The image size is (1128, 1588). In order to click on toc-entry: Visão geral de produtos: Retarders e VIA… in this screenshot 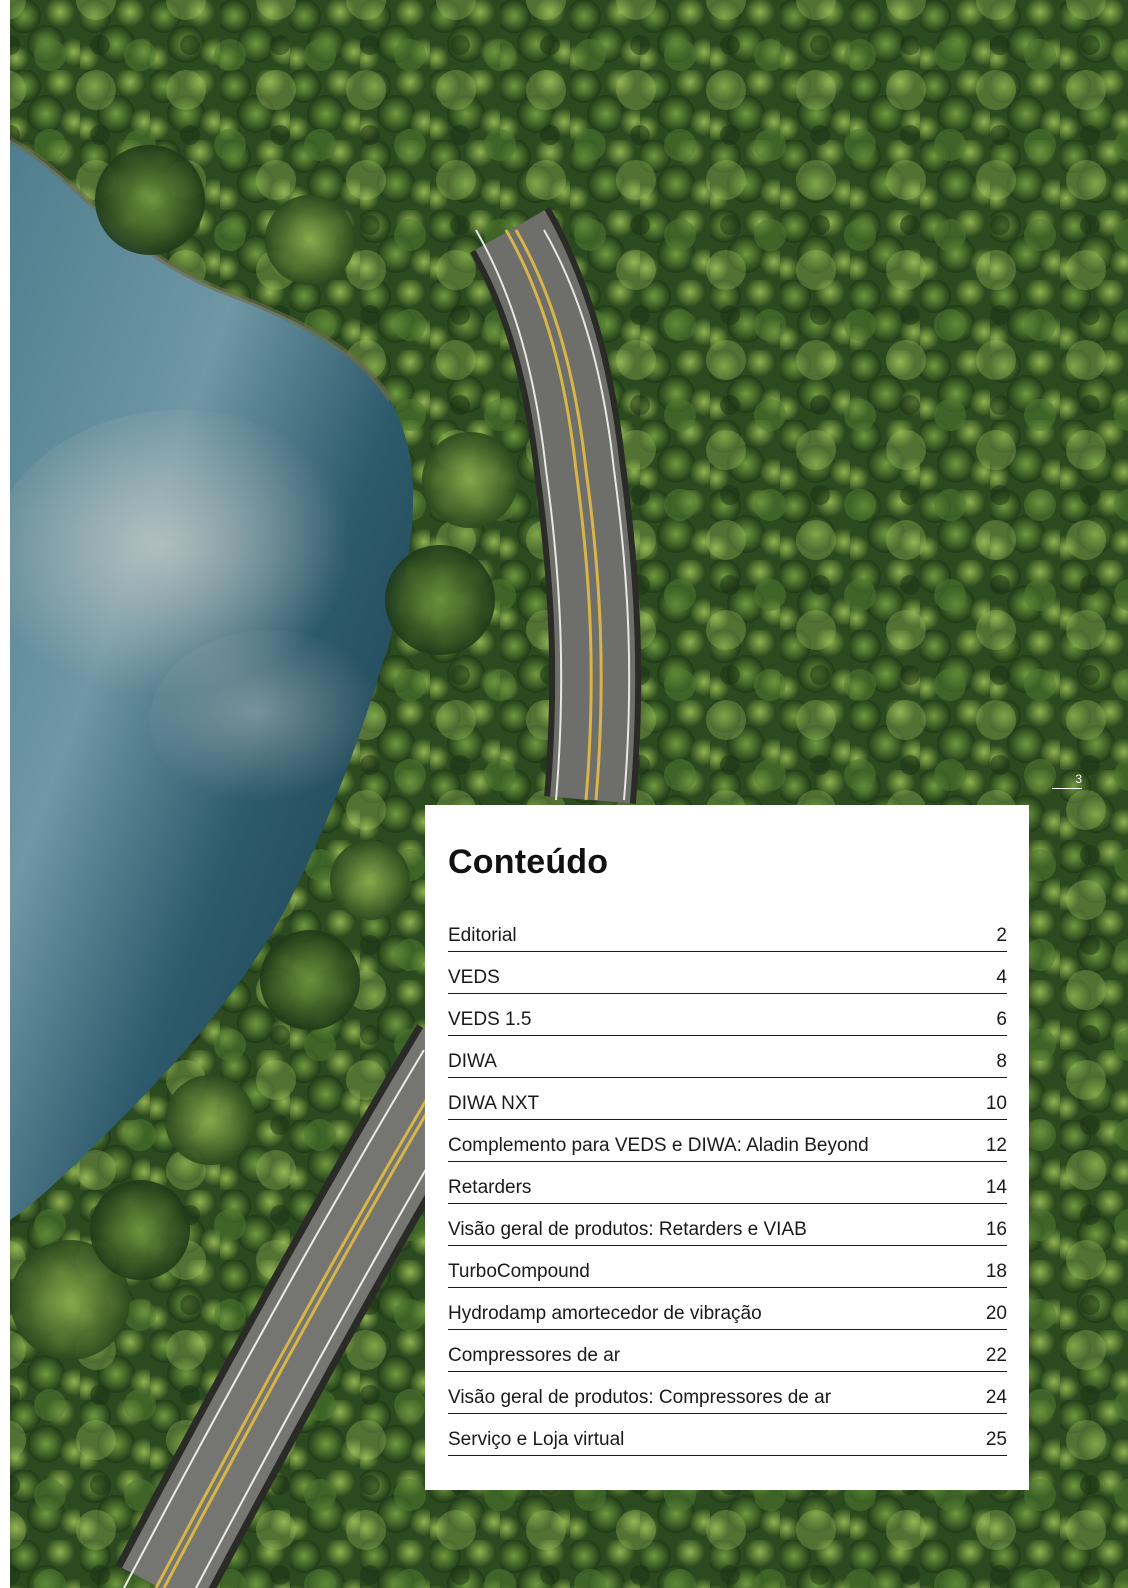, I will do `click(727, 1225)`.